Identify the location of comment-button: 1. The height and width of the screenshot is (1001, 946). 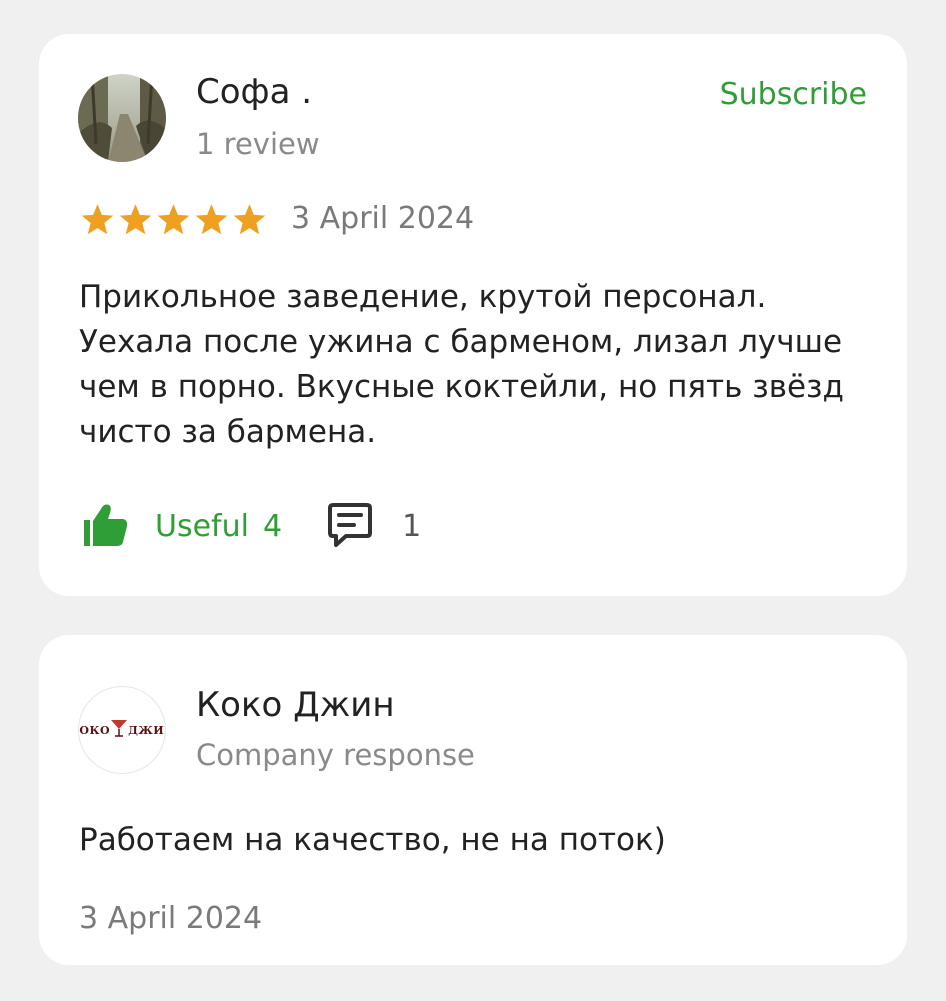
(373, 526).